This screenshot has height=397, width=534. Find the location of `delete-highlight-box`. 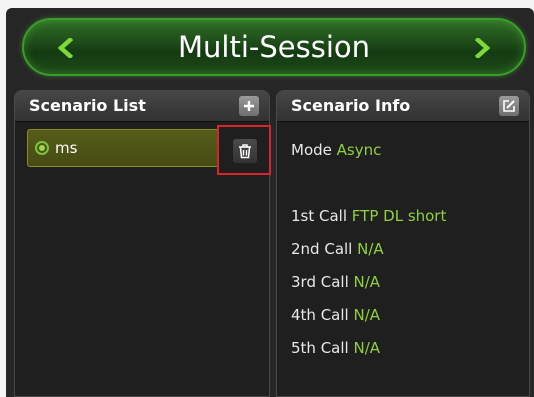

delete-highlight-box is located at coordinates (244, 150).